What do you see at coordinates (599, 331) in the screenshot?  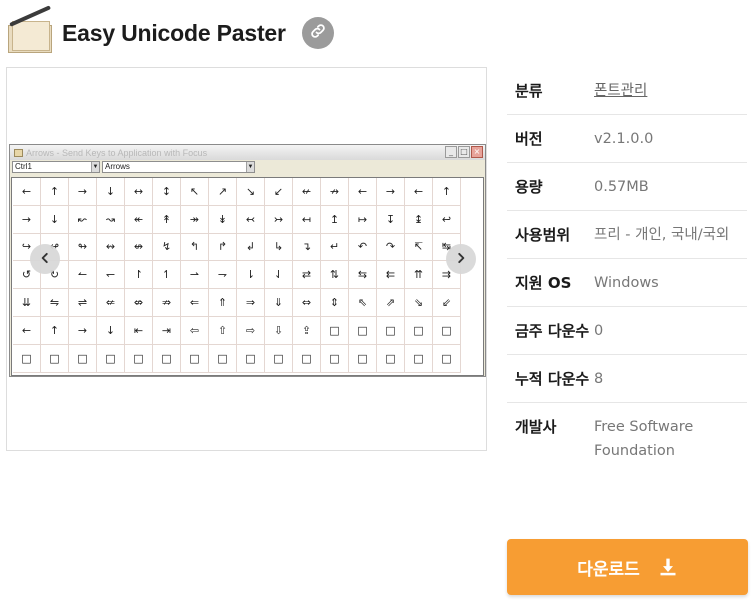 I see `info-value: 0` at bounding box center [599, 331].